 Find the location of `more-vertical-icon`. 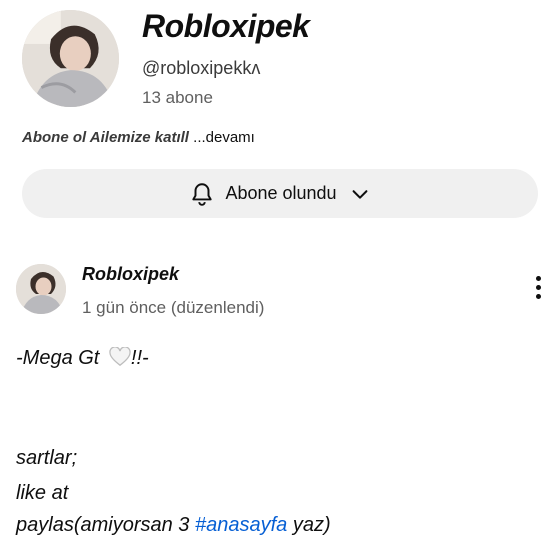

more-vertical-icon is located at coordinates (538, 291).